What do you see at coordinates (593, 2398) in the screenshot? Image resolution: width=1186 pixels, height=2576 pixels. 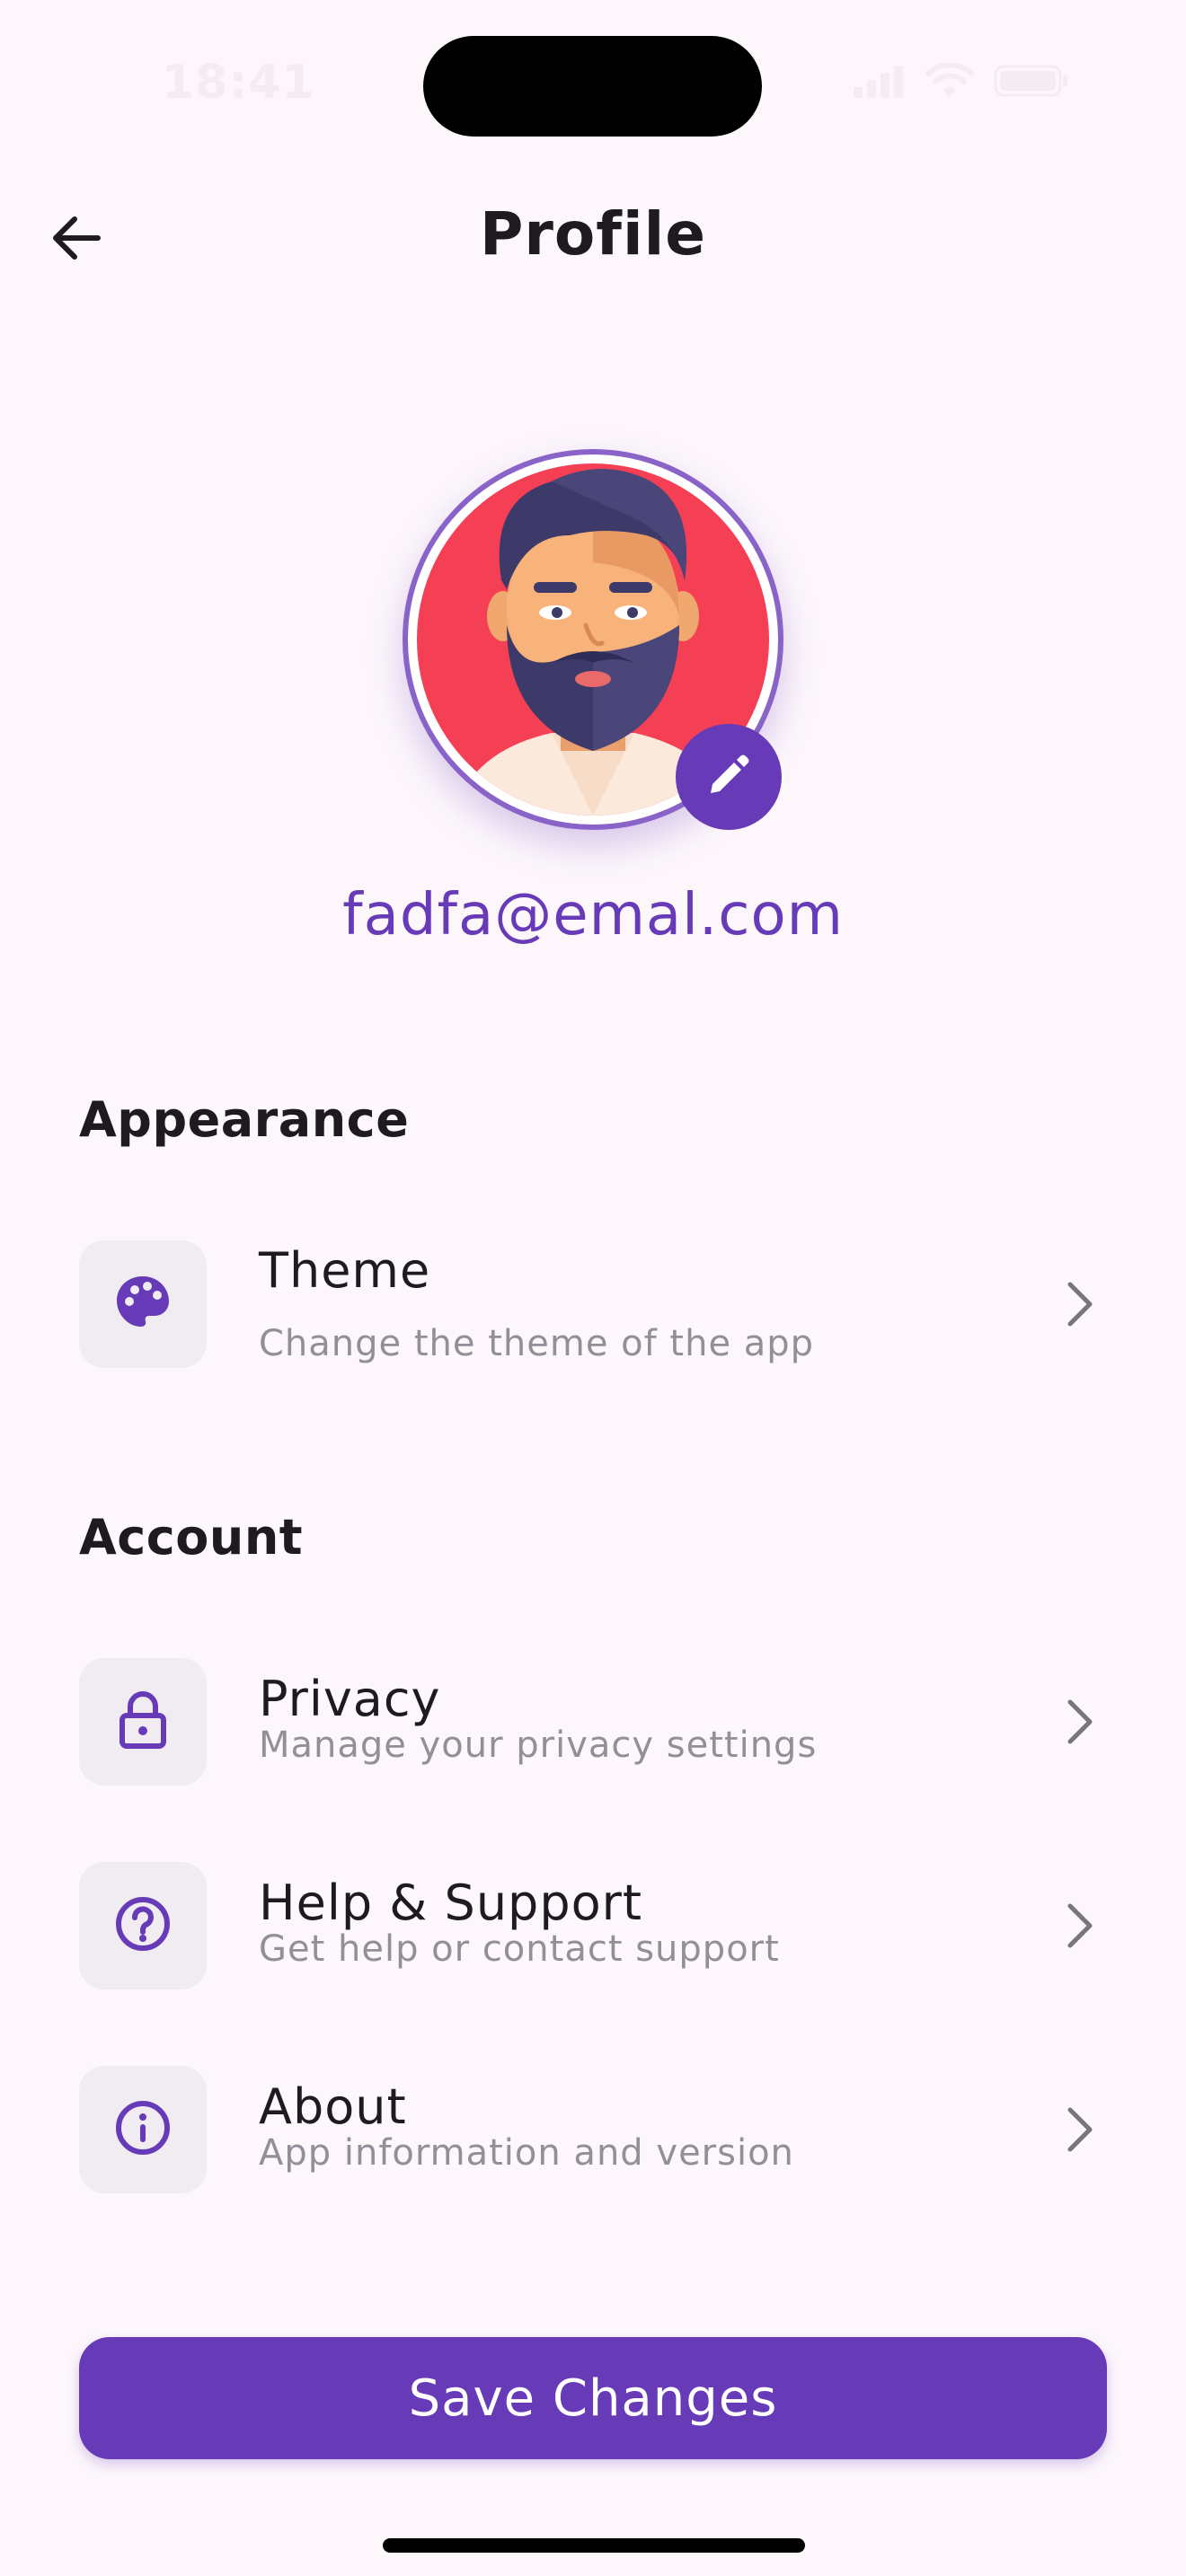 I see `save-changes-button: Save Changes` at bounding box center [593, 2398].